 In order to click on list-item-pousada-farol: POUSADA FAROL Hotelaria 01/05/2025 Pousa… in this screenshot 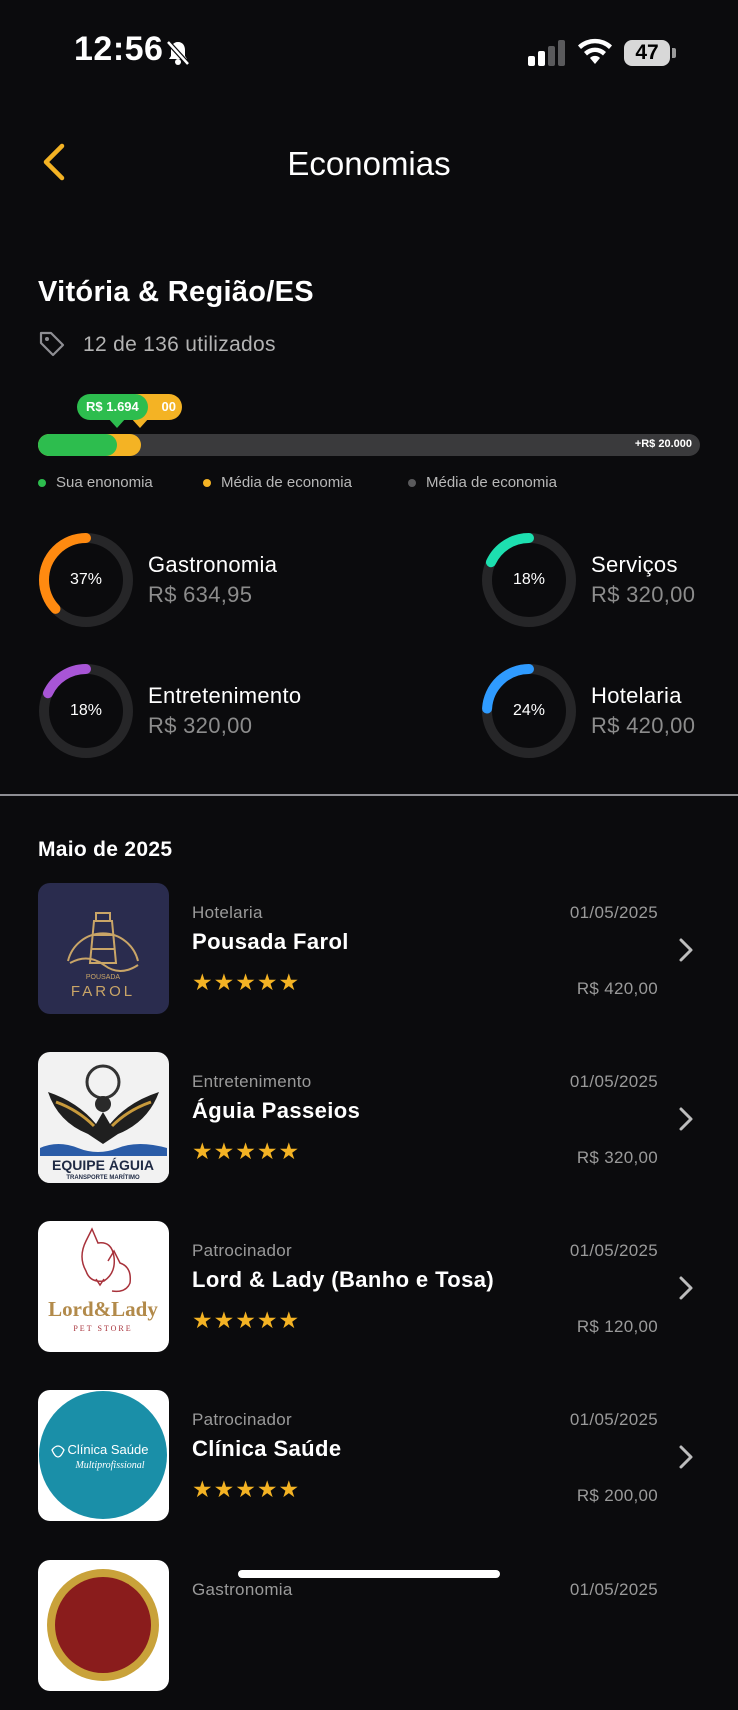, I will do `click(369, 958)`.